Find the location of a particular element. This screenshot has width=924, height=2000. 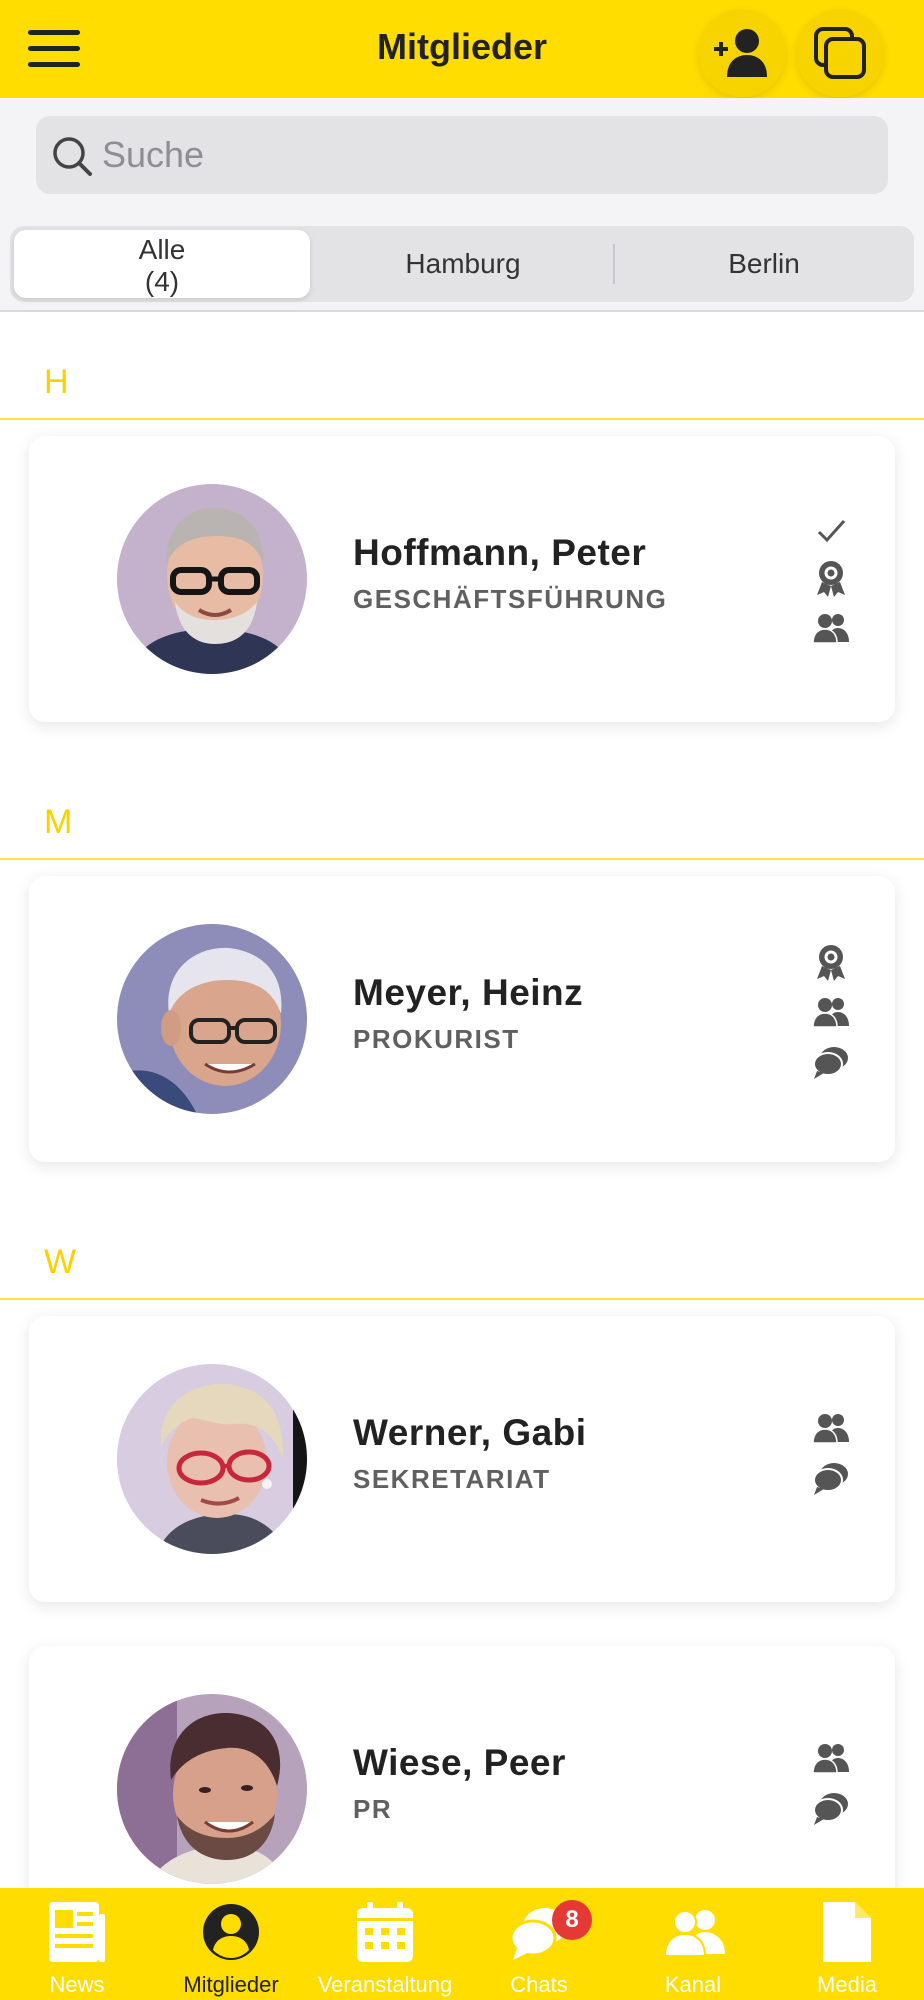

add-user-icon is located at coordinates (740, 53).